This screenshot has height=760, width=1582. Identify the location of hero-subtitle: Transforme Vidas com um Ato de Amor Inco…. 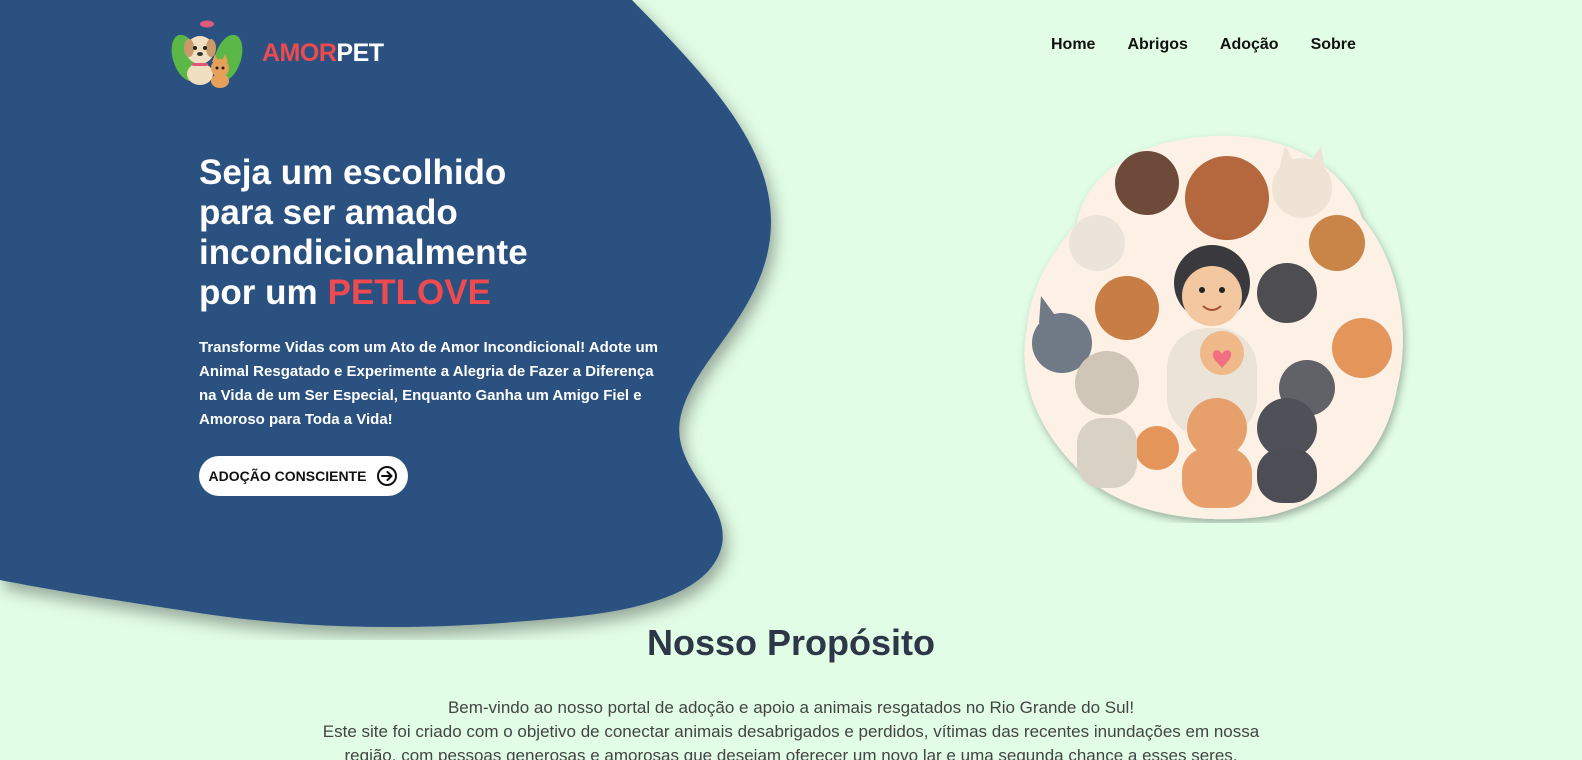
(428, 383).